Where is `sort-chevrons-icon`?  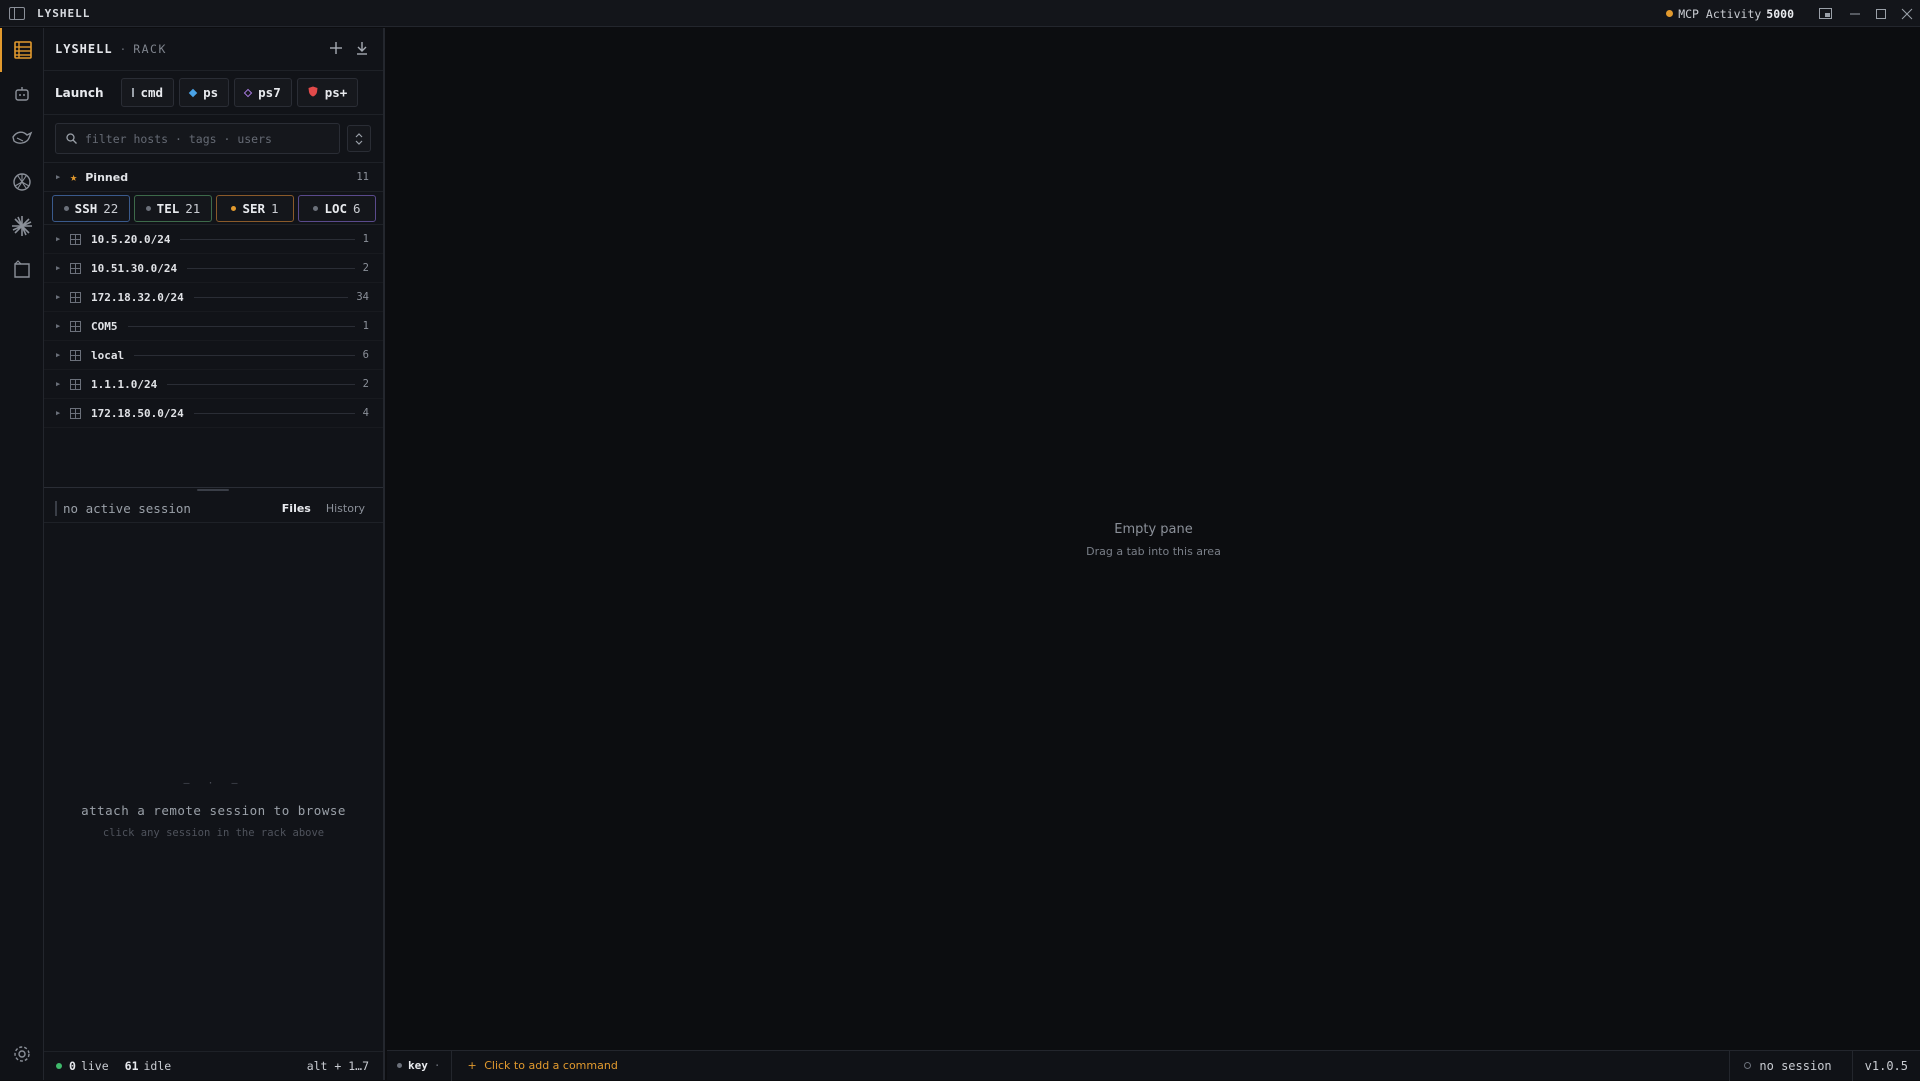 sort-chevrons-icon is located at coordinates (359, 138).